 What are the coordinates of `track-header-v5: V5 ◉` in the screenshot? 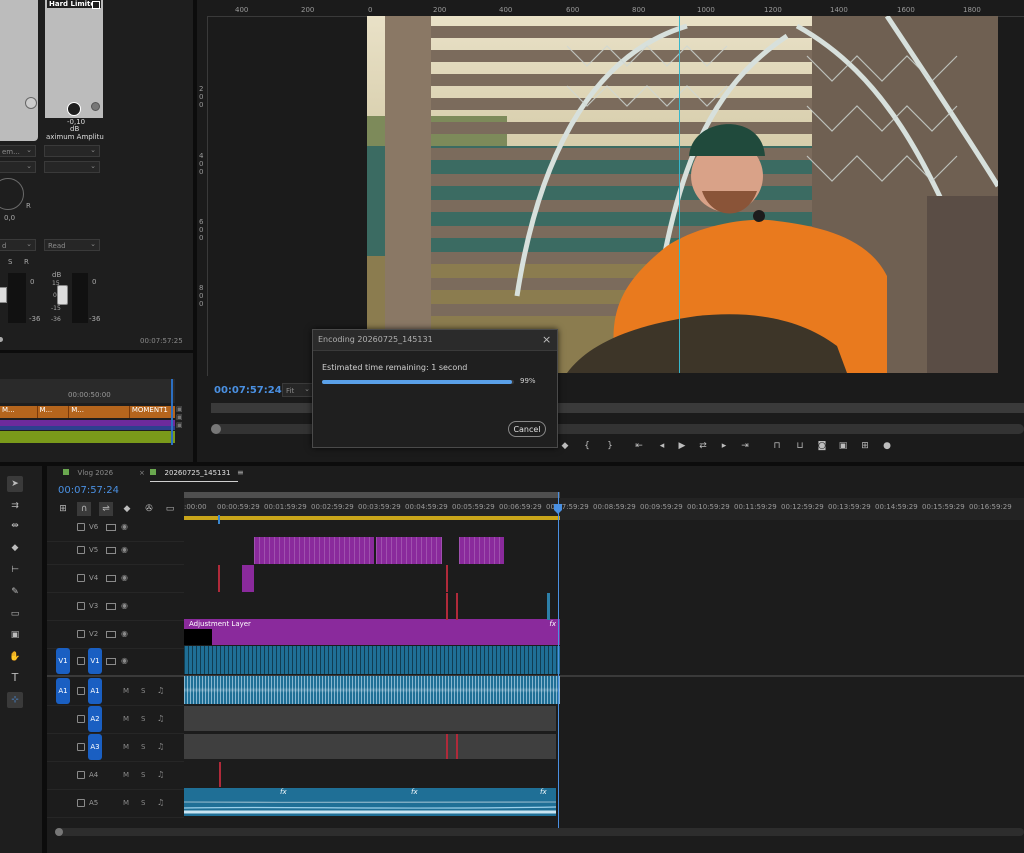 It's located at (115, 551).